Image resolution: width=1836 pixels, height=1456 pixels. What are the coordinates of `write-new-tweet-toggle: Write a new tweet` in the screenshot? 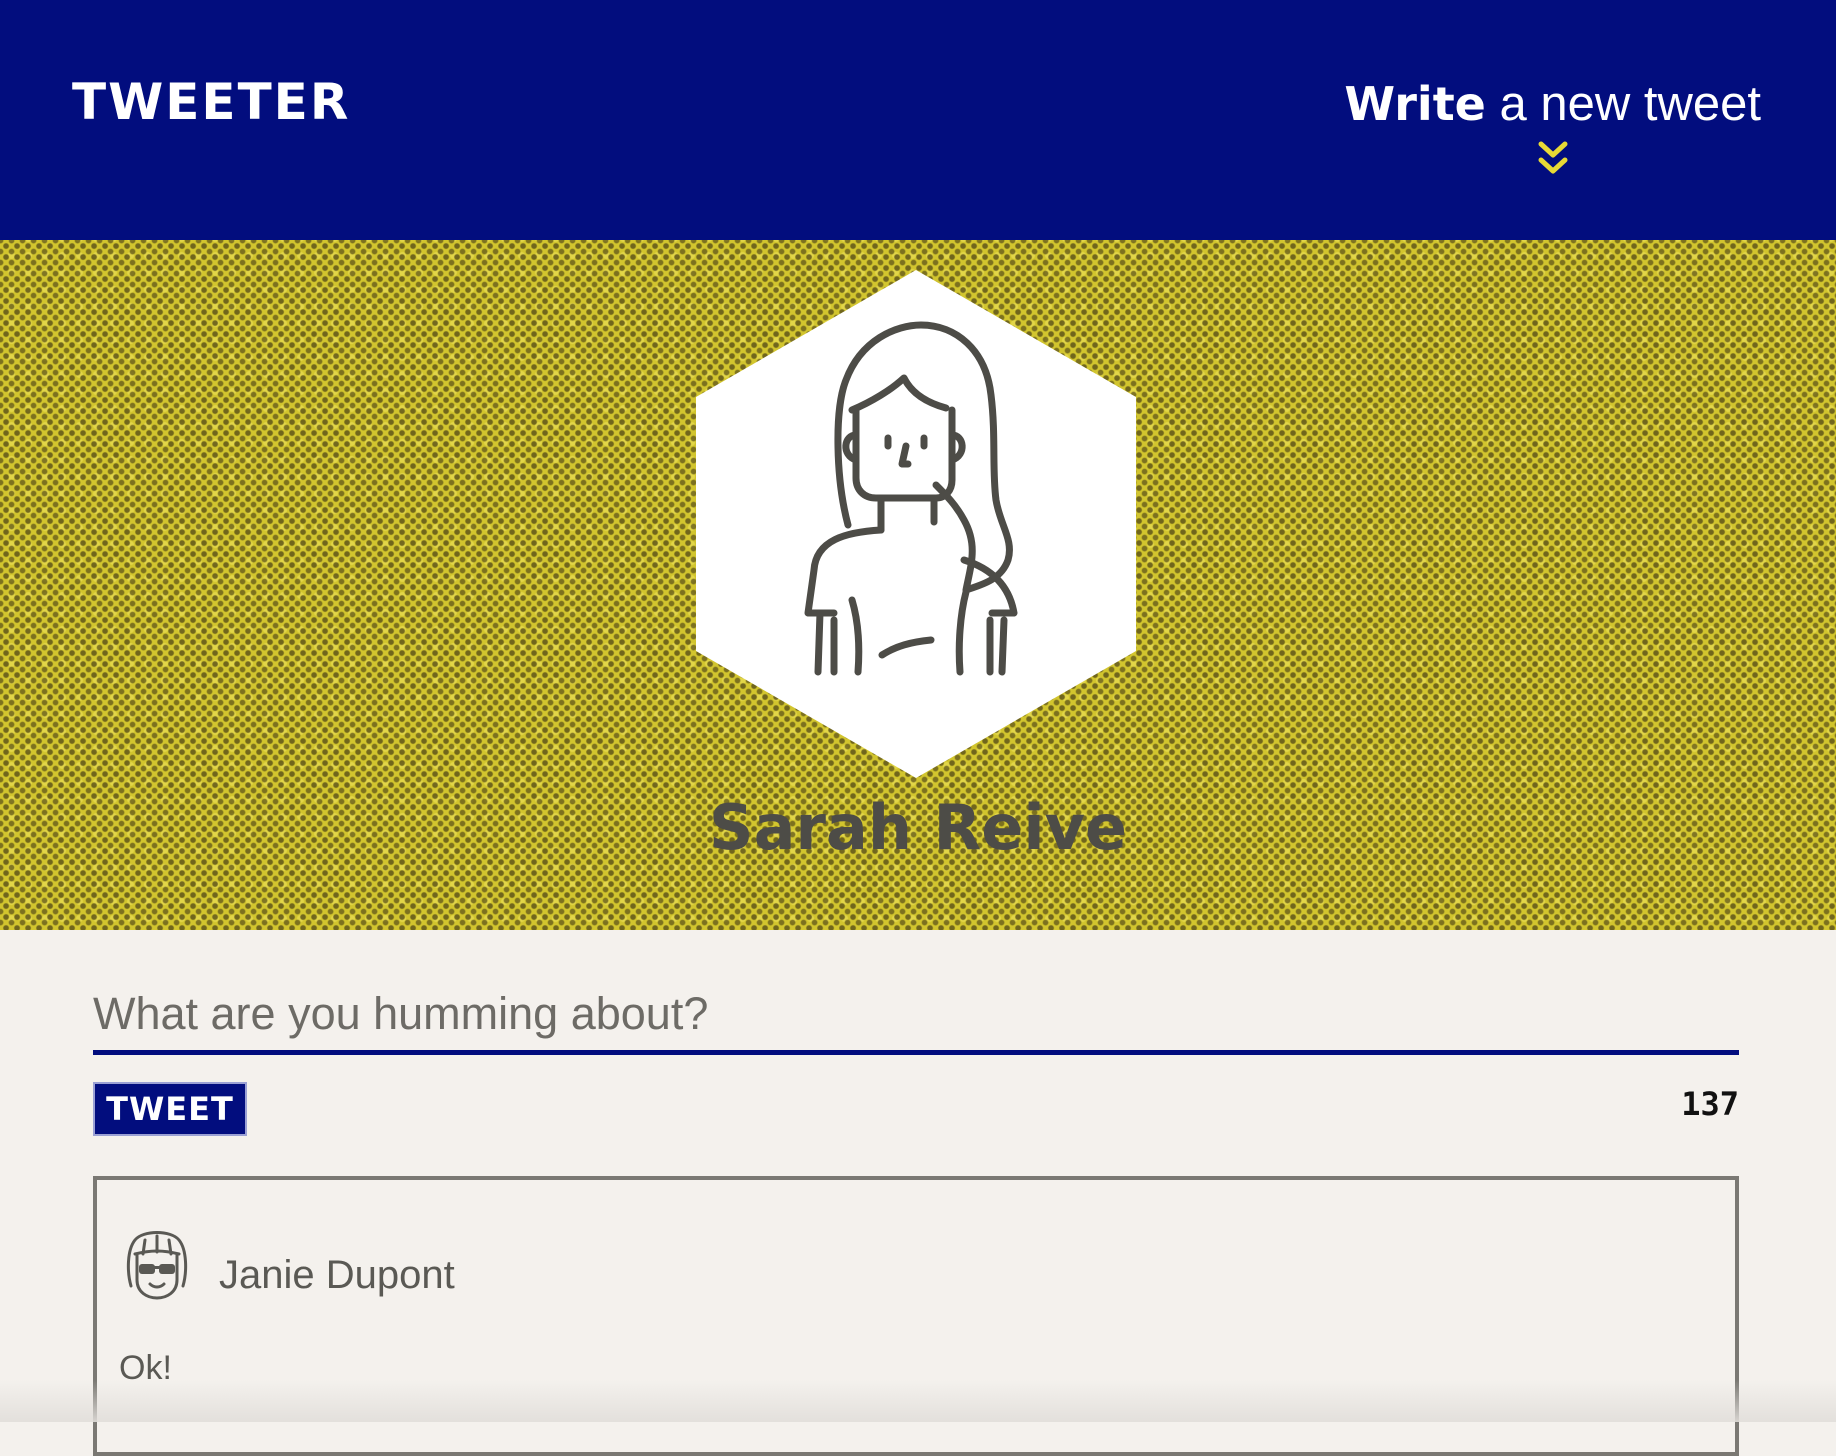 It's located at (1552, 128).